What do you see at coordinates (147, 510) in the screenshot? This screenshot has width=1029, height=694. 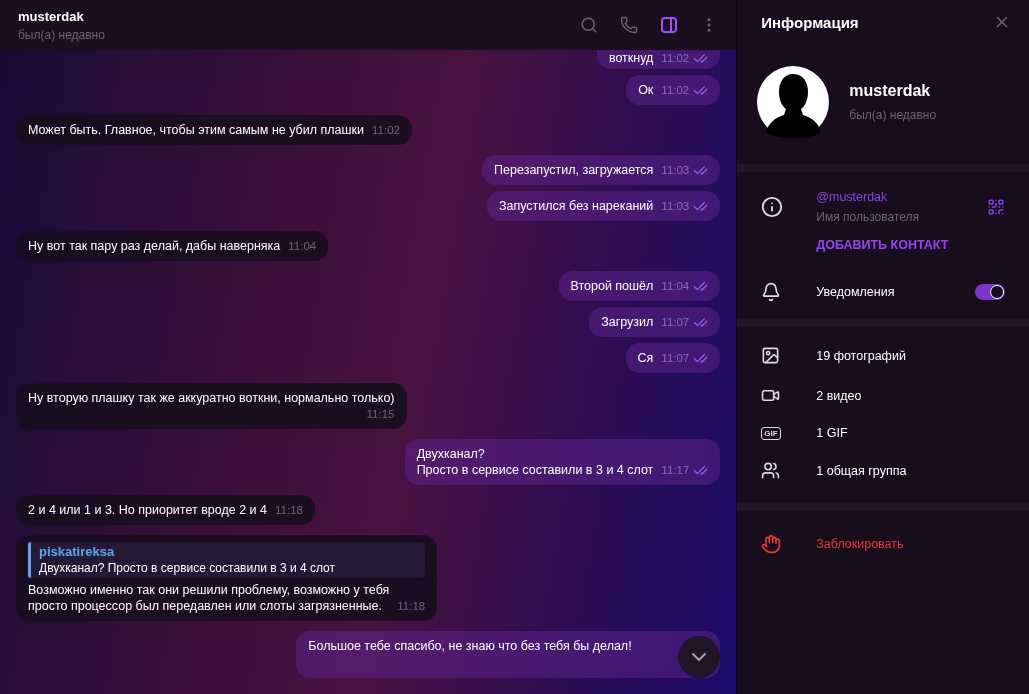 I see `message-text: 2 и 4 или 1 и 3. Но приоритет вроде 2 и 4` at bounding box center [147, 510].